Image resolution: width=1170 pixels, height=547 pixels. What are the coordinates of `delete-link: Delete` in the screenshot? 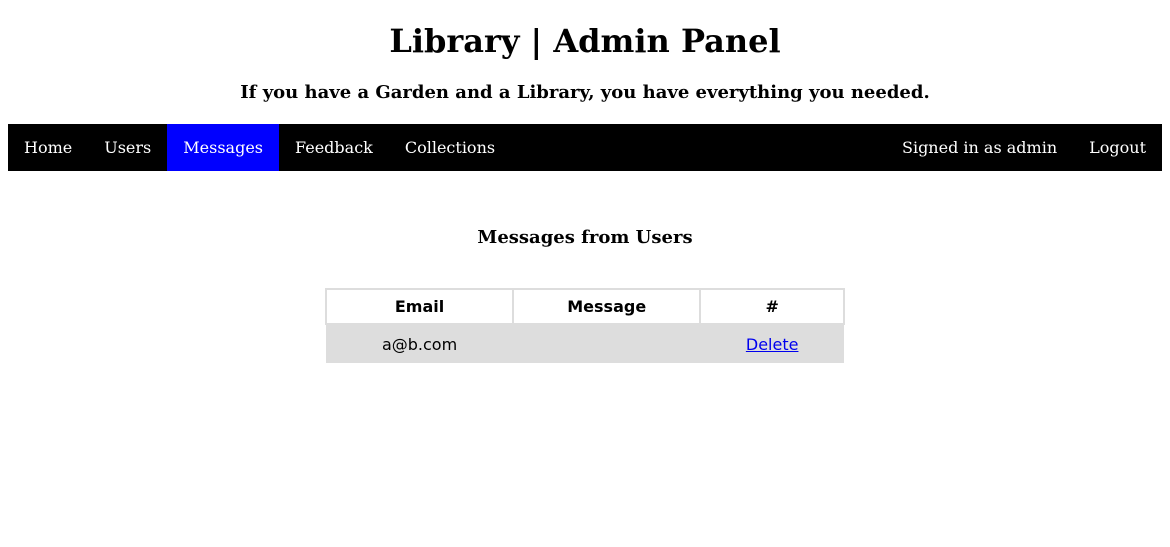 It's located at (772, 344).